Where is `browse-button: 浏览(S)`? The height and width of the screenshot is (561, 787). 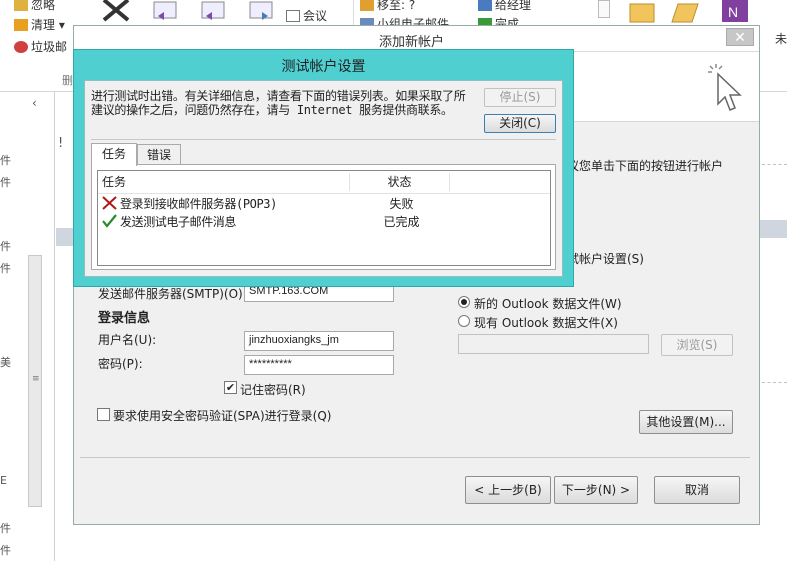 browse-button: 浏览(S) is located at coordinates (697, 345).